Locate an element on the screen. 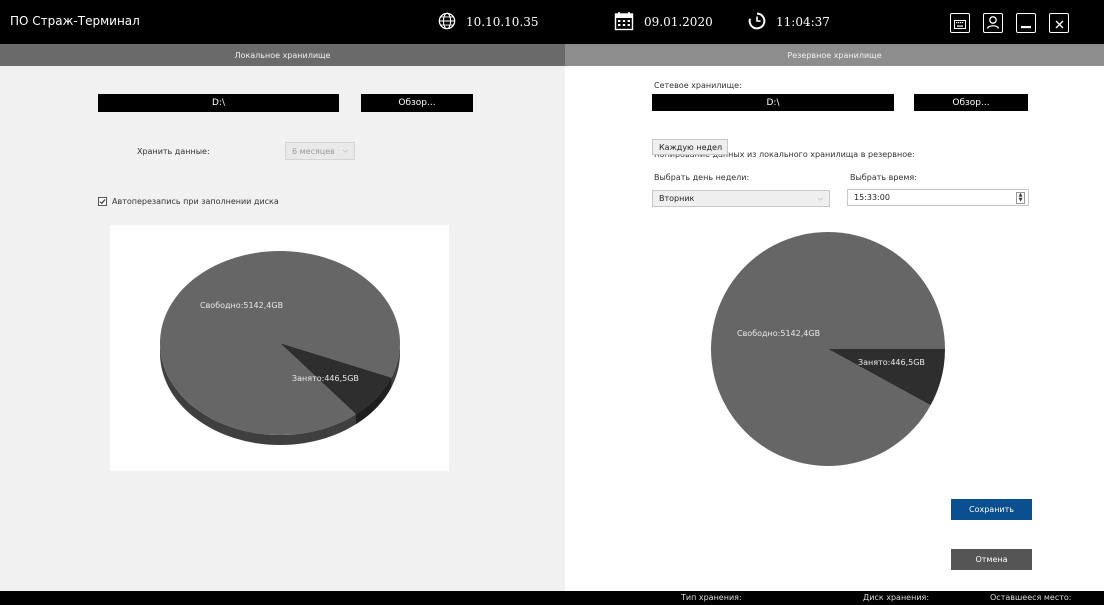  user-button is located at coordinates (993, 23).